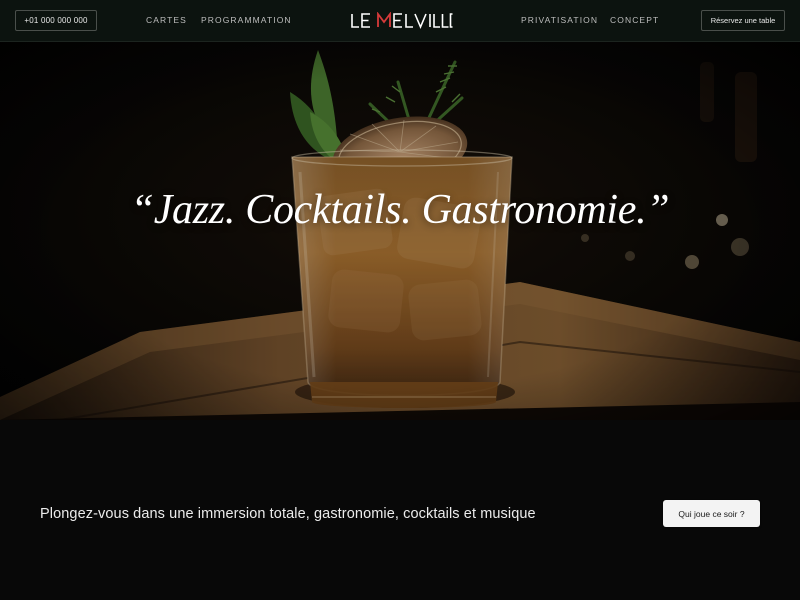  What do you see at coordinates (246, 20) in the screenshot?
I see `nav-link-programmation: Programmation` at bounding box center [246, 20].